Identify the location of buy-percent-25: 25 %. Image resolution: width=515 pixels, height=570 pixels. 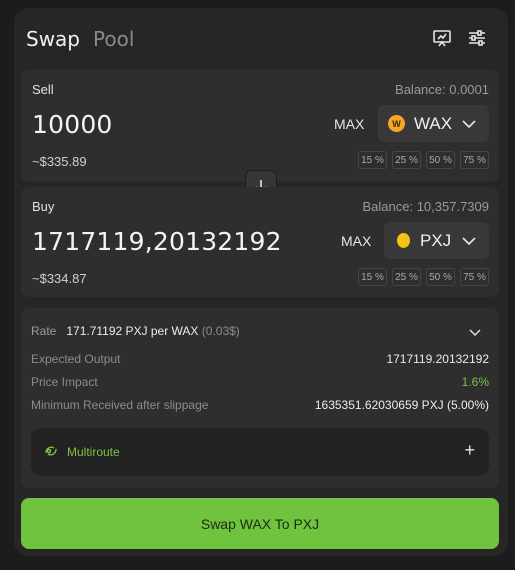
(406, 277).